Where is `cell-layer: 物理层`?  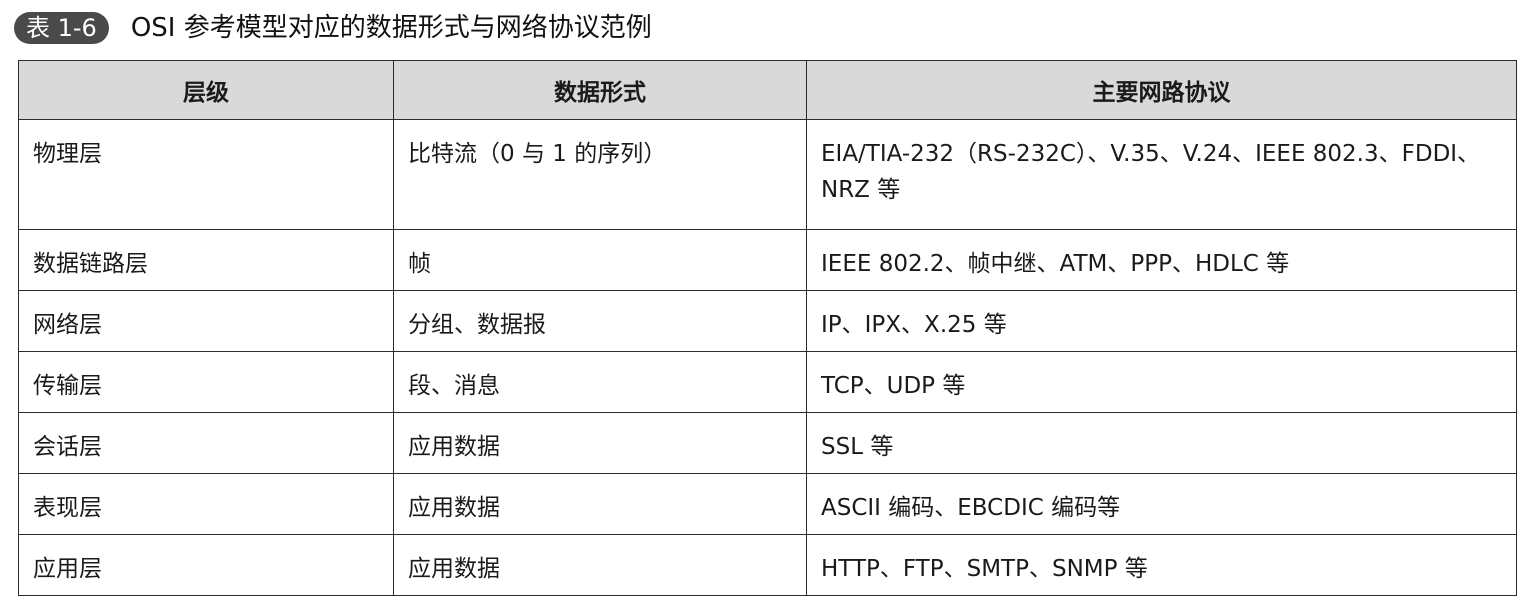
cell-layer: 物理层 is located at coordinates (206, 174).